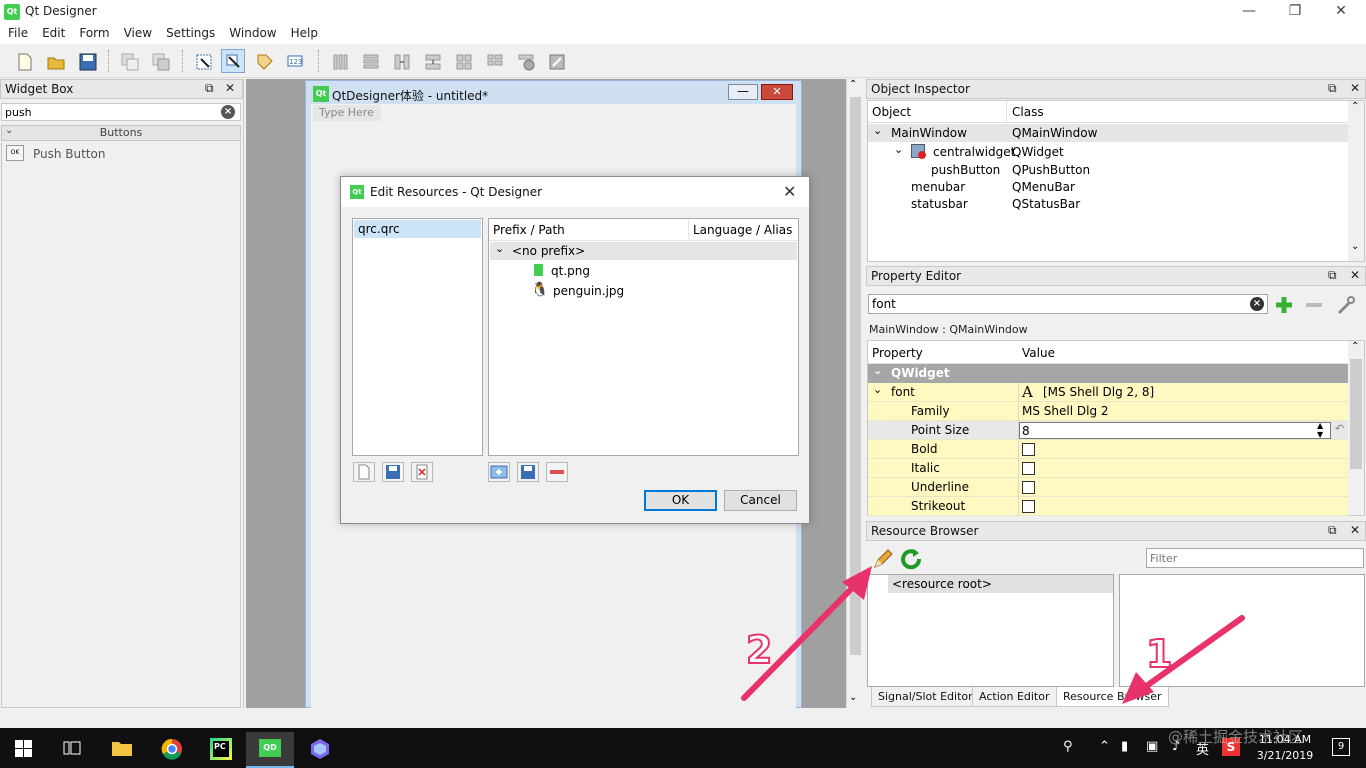  What do you see at coordinates (172, 750) in the screenshot?
I see `chrome-button` at bounding box center [172, 750].